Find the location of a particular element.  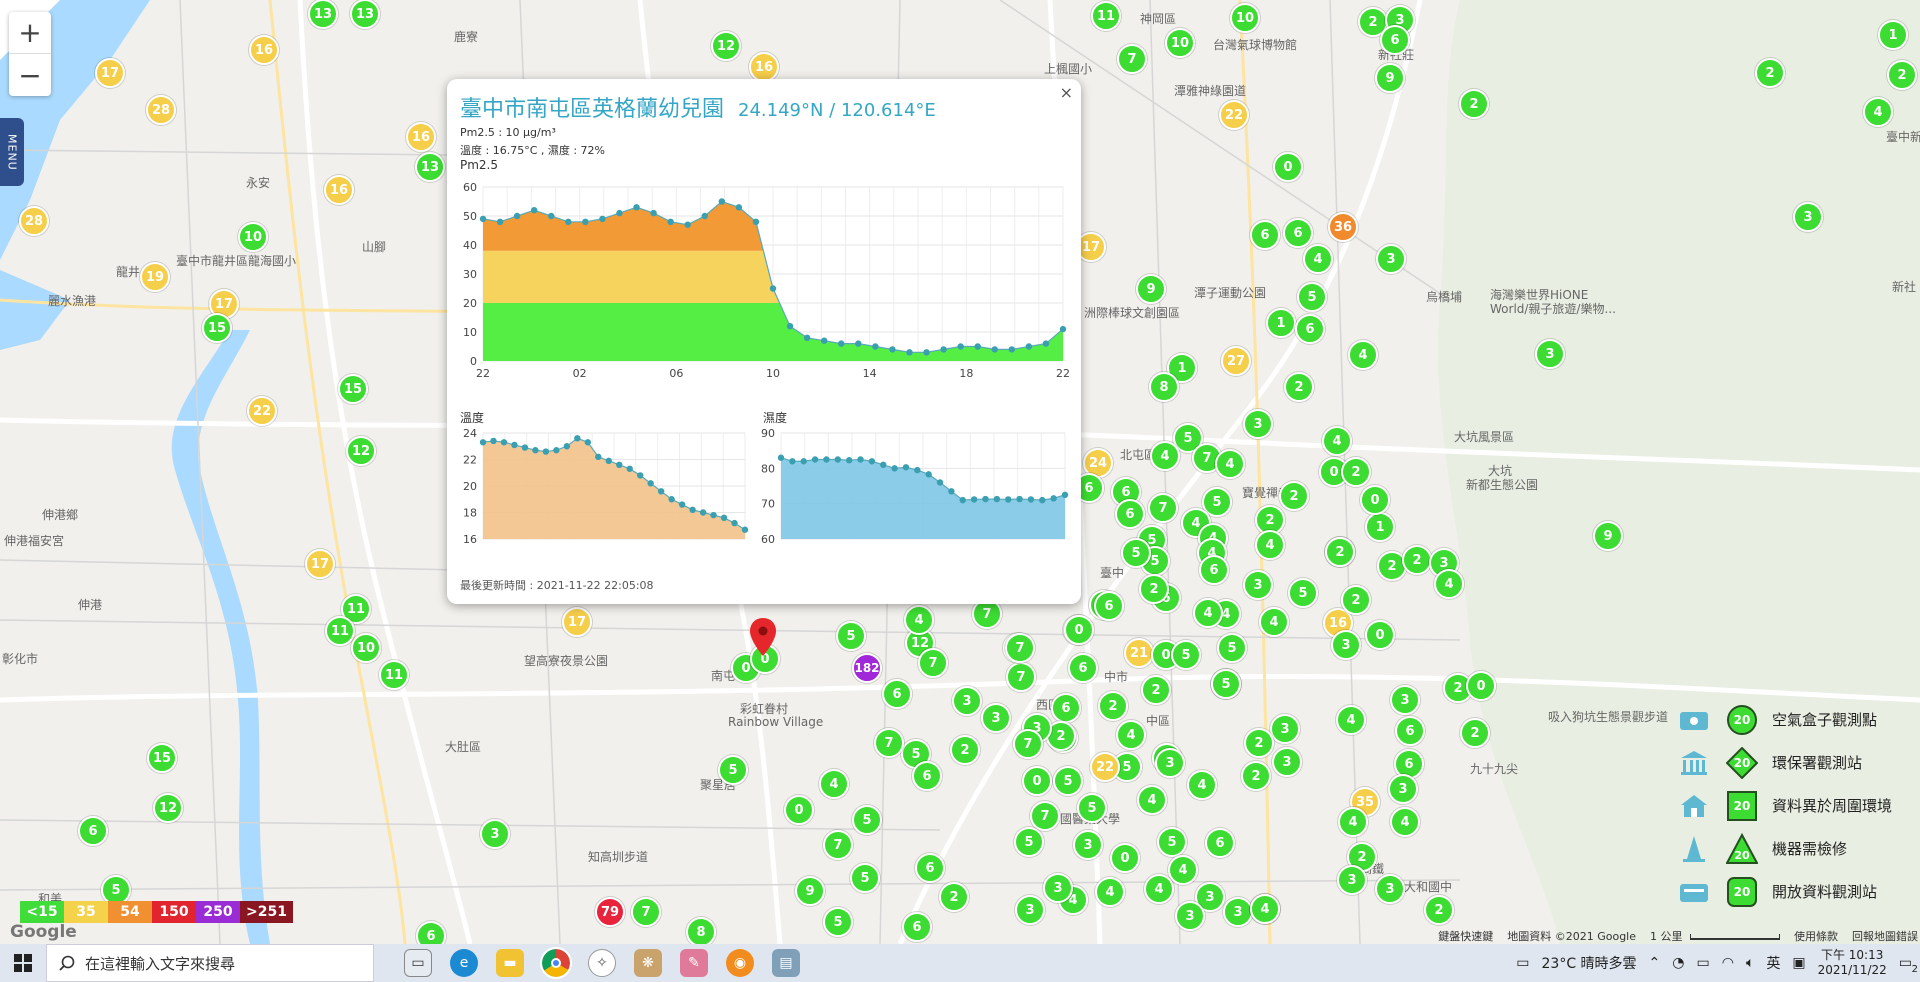

chrome-browser-icon is located at coordinates (556, 963).